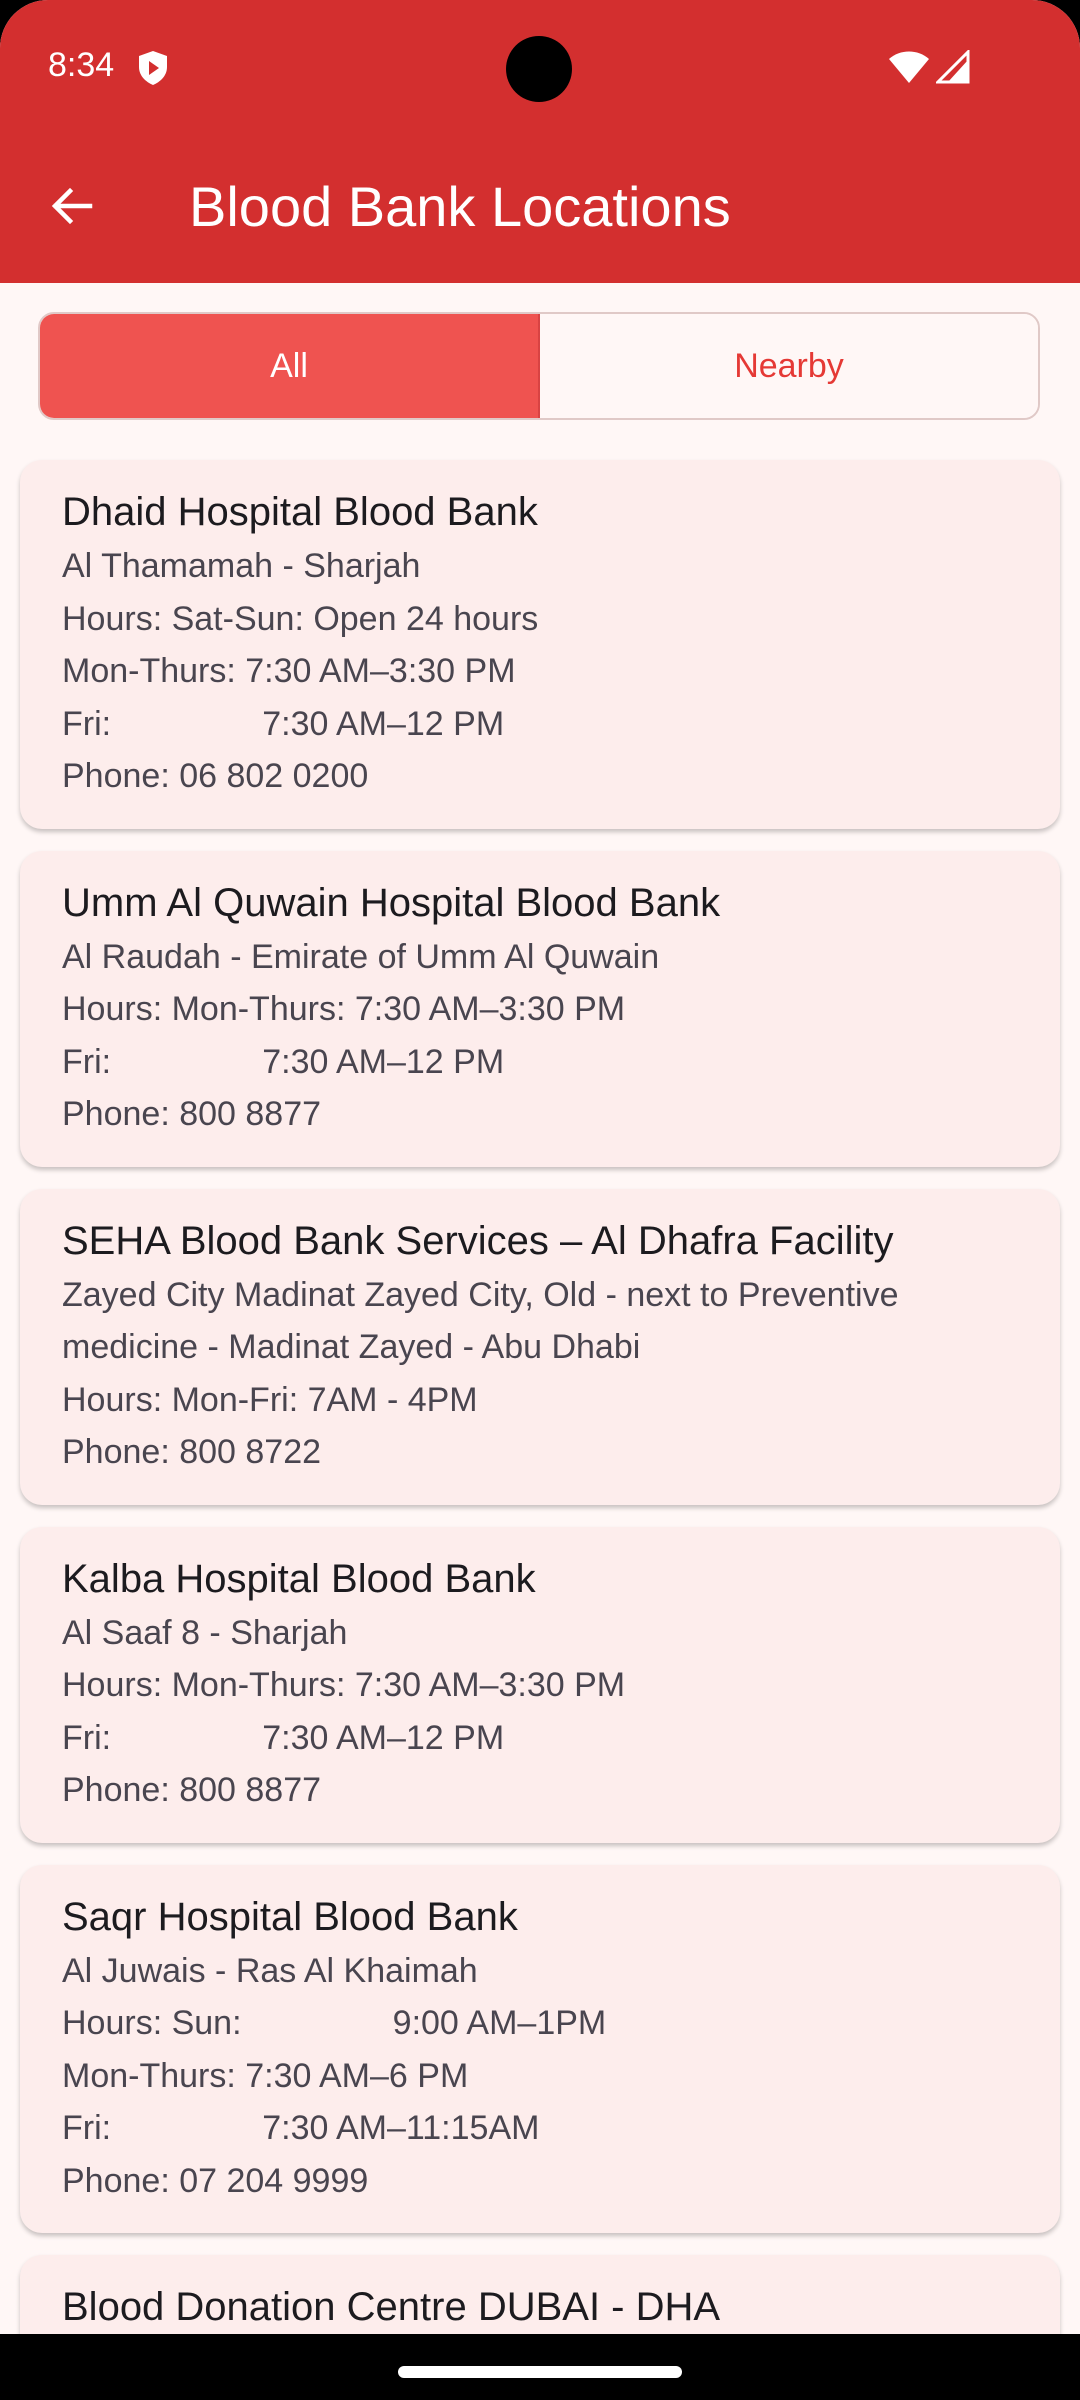 Image resolution: width=1080 pixels, height=2400 pixels. What do you see at coordinates (265, 2075) in the screenshot?
I see `location-detail-line: Mon-Thurs: 7:30 AM–6 PM` at bounding box center [265, 2075].